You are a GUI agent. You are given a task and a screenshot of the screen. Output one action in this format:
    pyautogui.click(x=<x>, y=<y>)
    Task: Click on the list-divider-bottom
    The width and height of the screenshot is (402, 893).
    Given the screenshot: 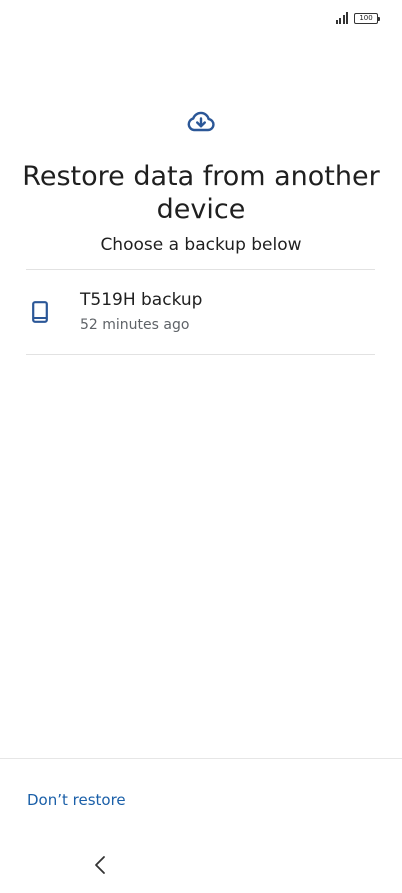 What is the action you would take?
    pyautogui.click(x=200, y=354)
    